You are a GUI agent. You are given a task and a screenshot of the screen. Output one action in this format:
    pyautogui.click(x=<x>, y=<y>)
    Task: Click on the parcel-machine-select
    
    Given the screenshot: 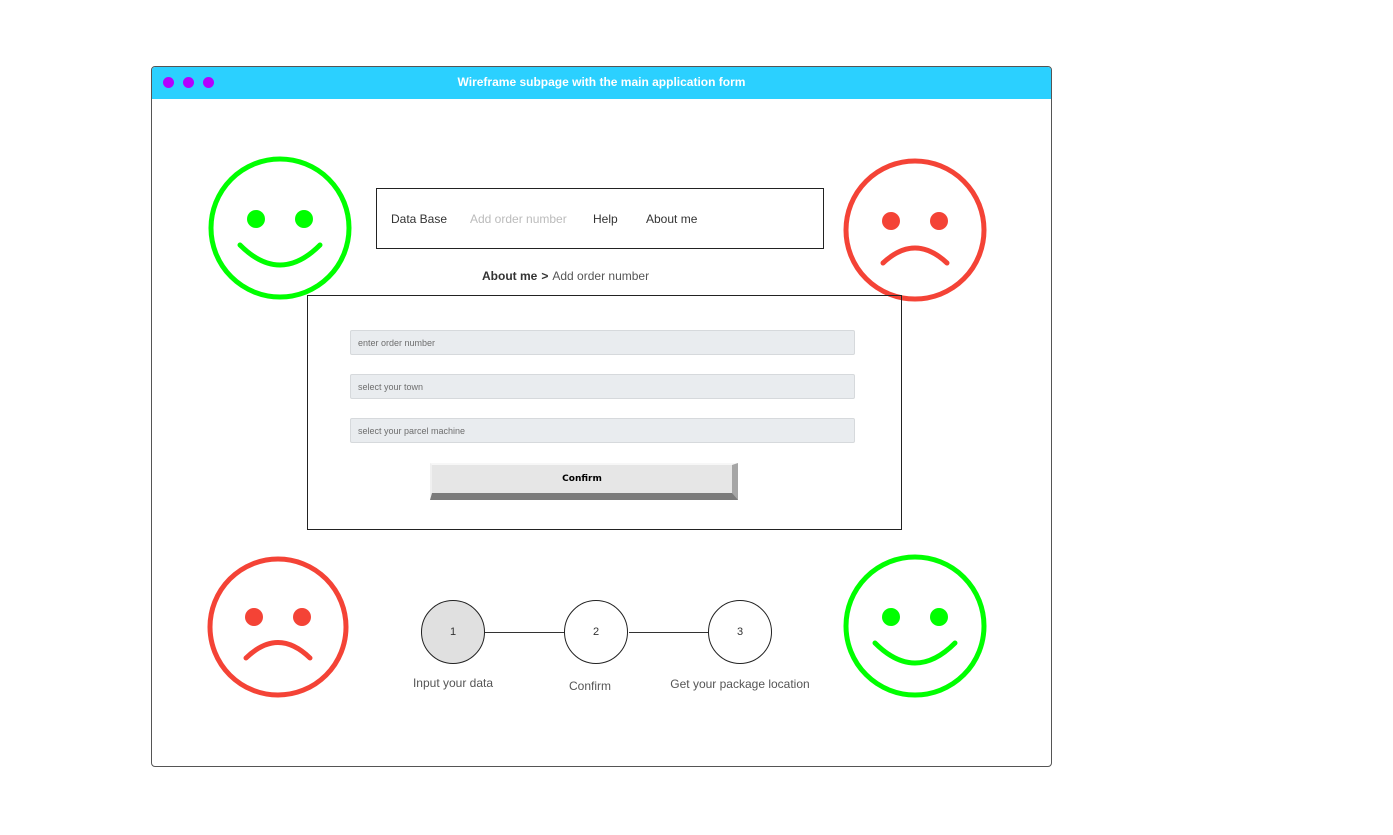 What is the action you would take?
    pyautogui.click(x=602, y=430)
    